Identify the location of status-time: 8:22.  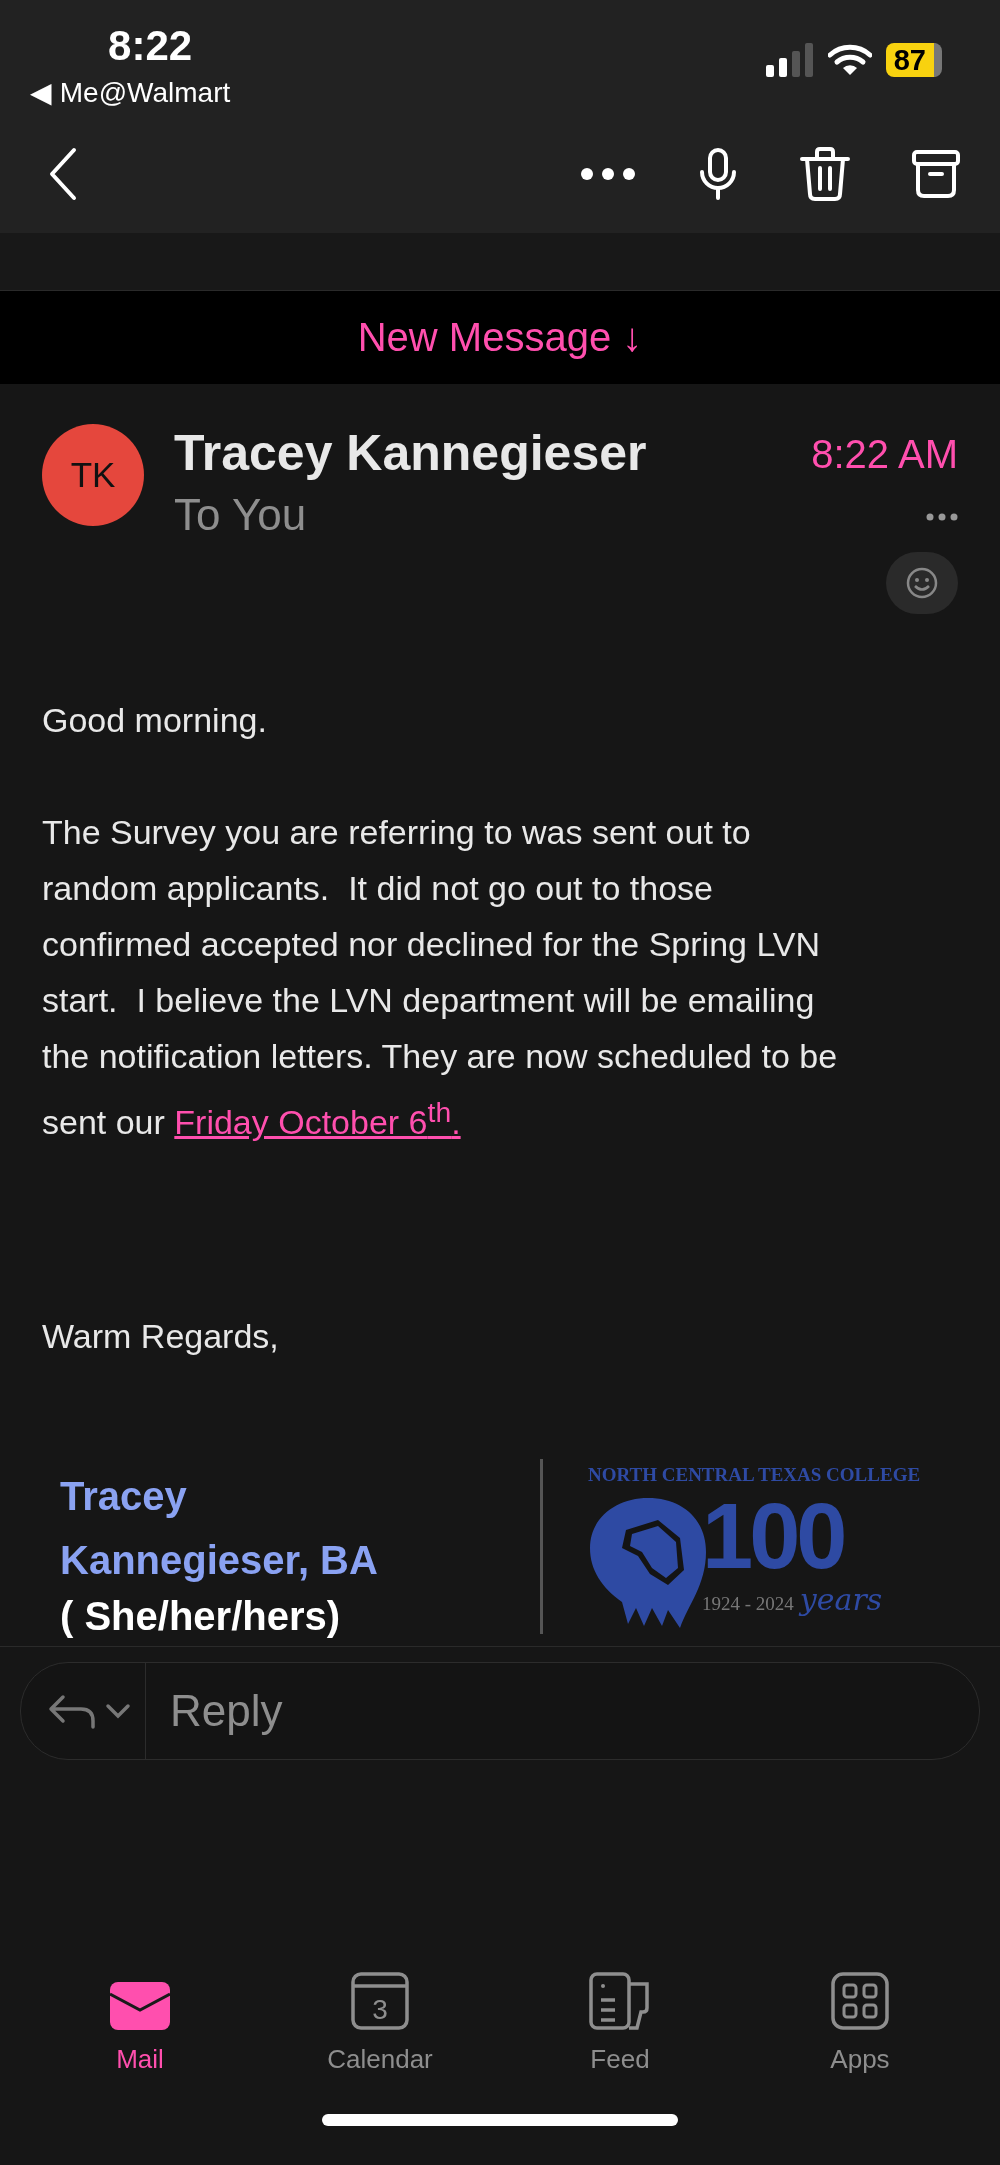
(150, 46).